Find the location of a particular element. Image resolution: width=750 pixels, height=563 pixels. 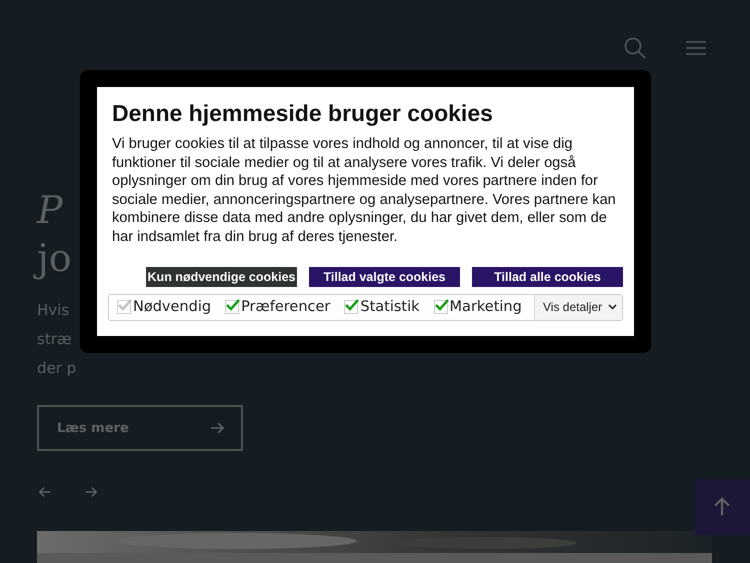

search-icon is located at coordinates (635, 48).